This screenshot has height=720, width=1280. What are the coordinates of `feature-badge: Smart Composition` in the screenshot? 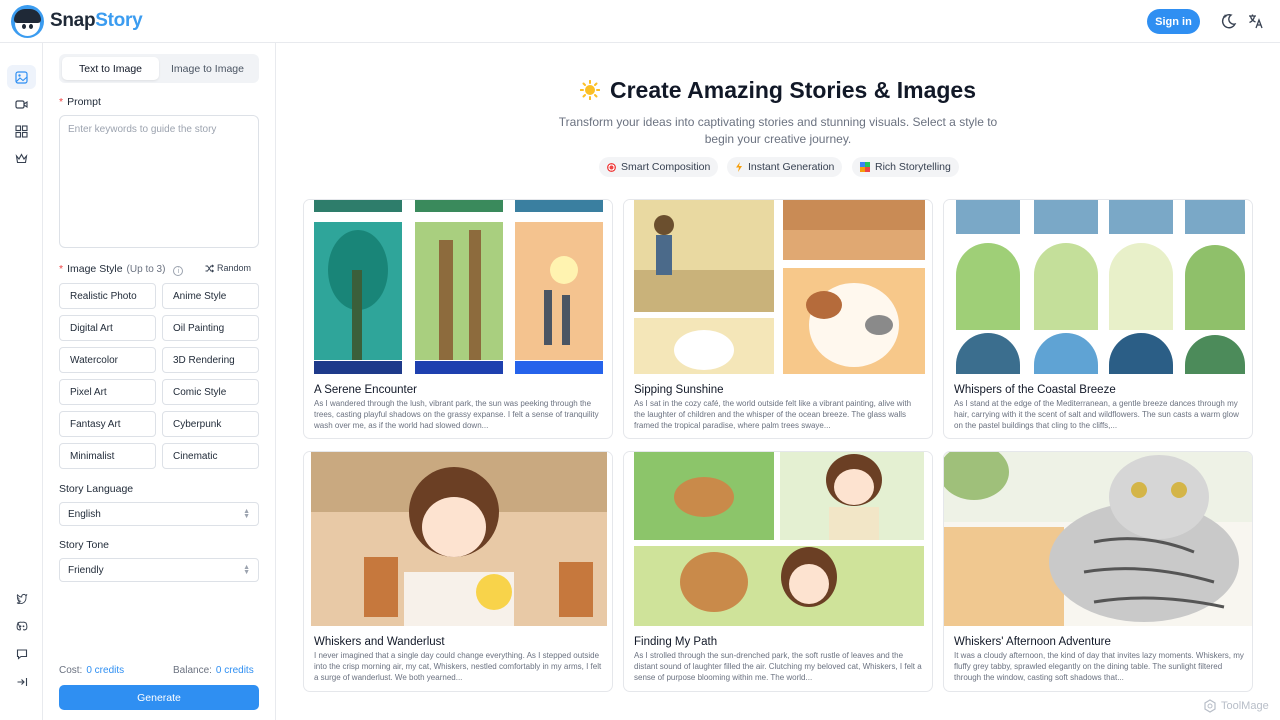 It's located at (659, 167).